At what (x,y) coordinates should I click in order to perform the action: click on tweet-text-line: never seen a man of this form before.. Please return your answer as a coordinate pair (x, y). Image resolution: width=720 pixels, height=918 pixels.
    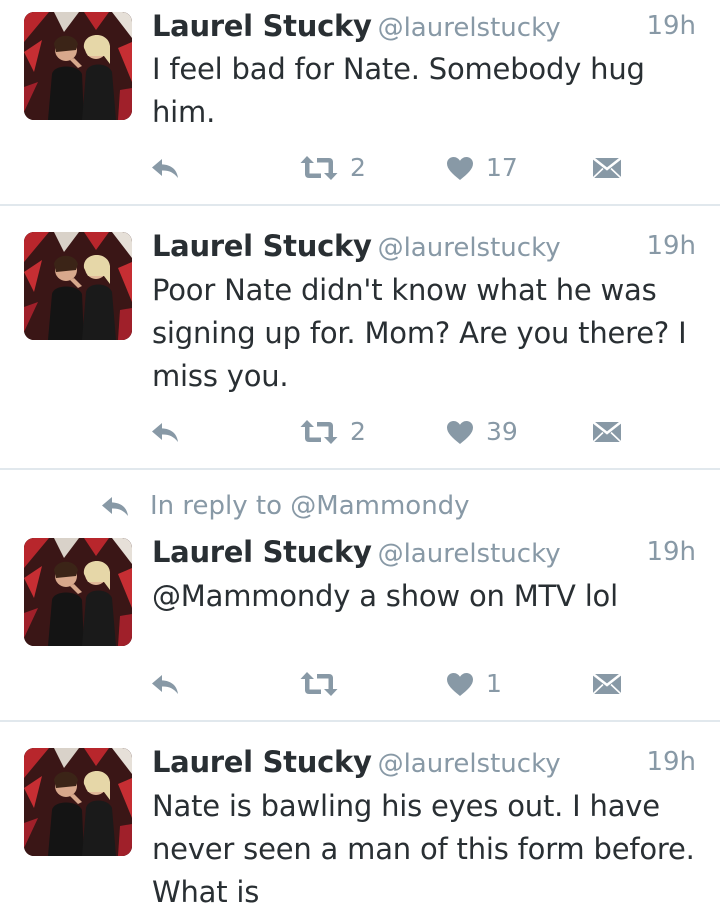
    Looking at the image, I should click on (423, 849).